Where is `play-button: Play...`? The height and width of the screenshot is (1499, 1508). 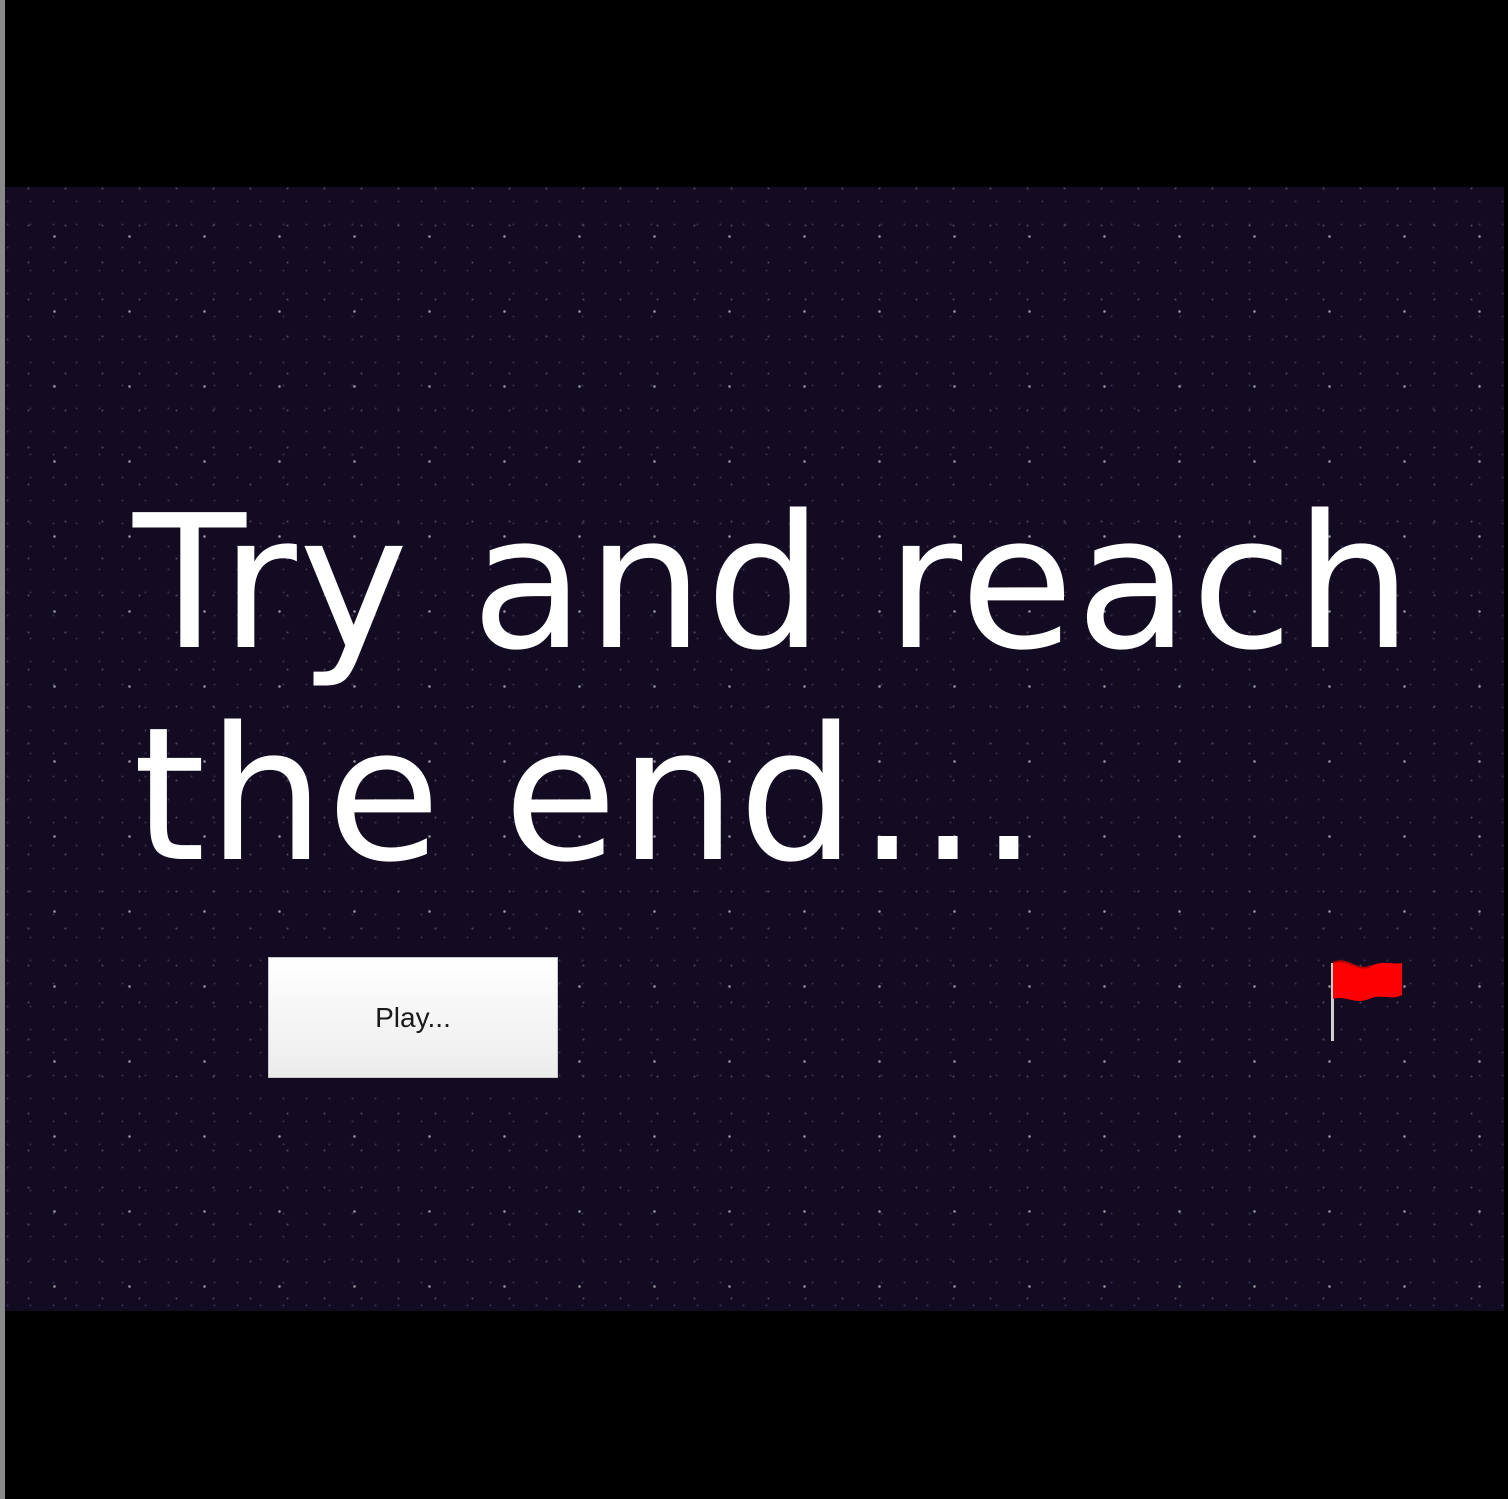 play-button: Play... is located at coordinates (413, 1017).